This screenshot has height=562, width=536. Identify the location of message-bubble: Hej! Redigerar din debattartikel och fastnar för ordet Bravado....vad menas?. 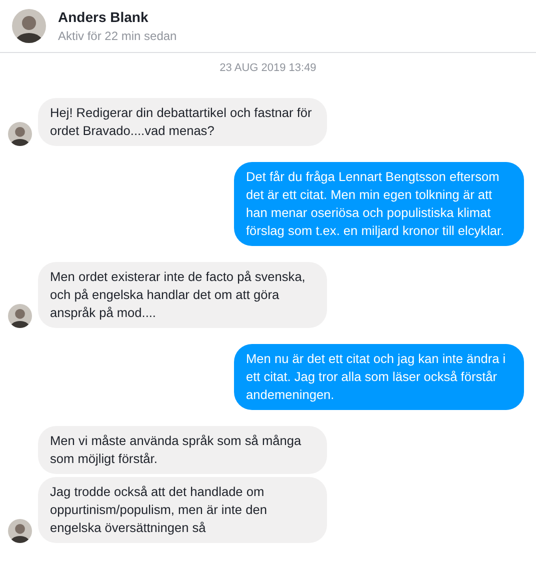
(182, 122).